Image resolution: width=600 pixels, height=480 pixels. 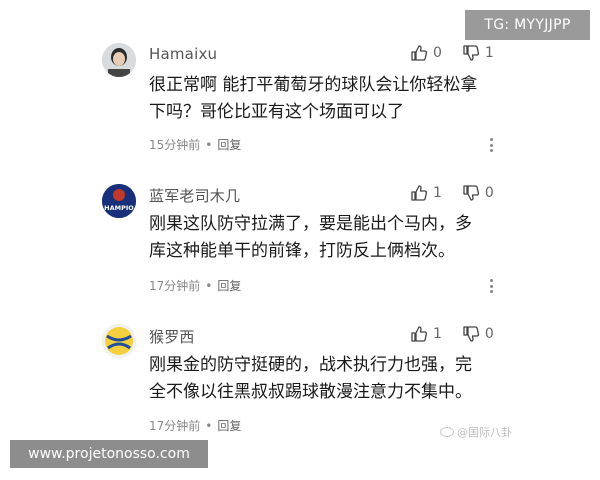 I want to click on telegram-watermark: TG: MYYJJPP, so click(x=527, y=25).